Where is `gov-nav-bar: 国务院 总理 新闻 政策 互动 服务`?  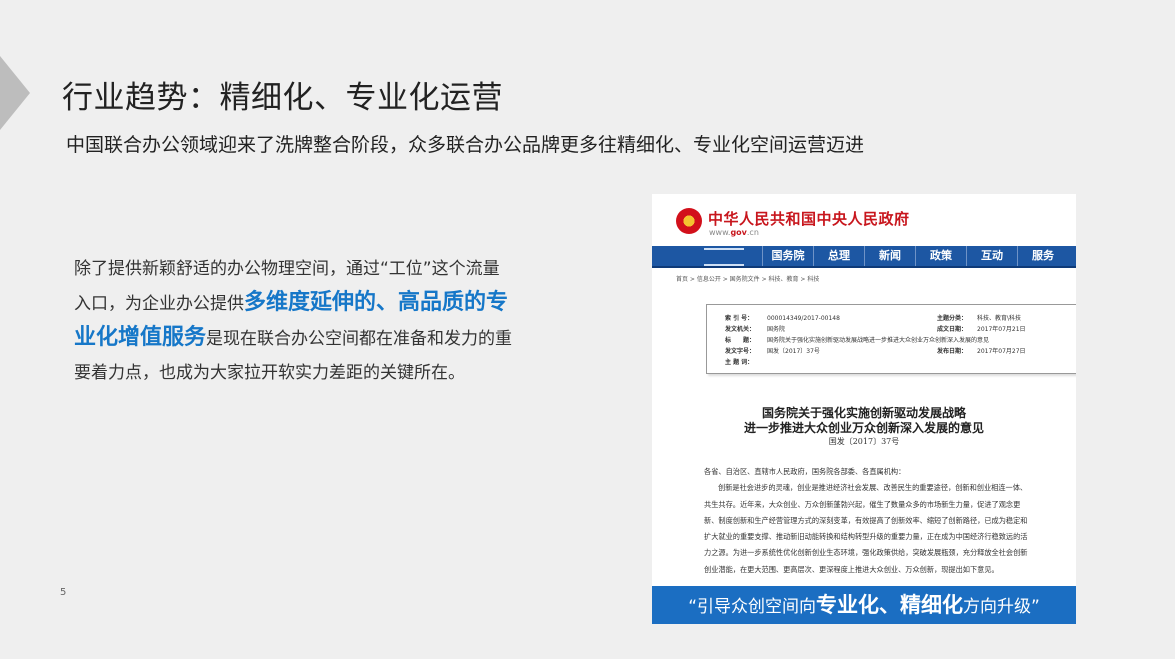 gov-nav-bar: 国务院 总理 新闻 政策 互动 服务 is located at coordinates (864, 257).